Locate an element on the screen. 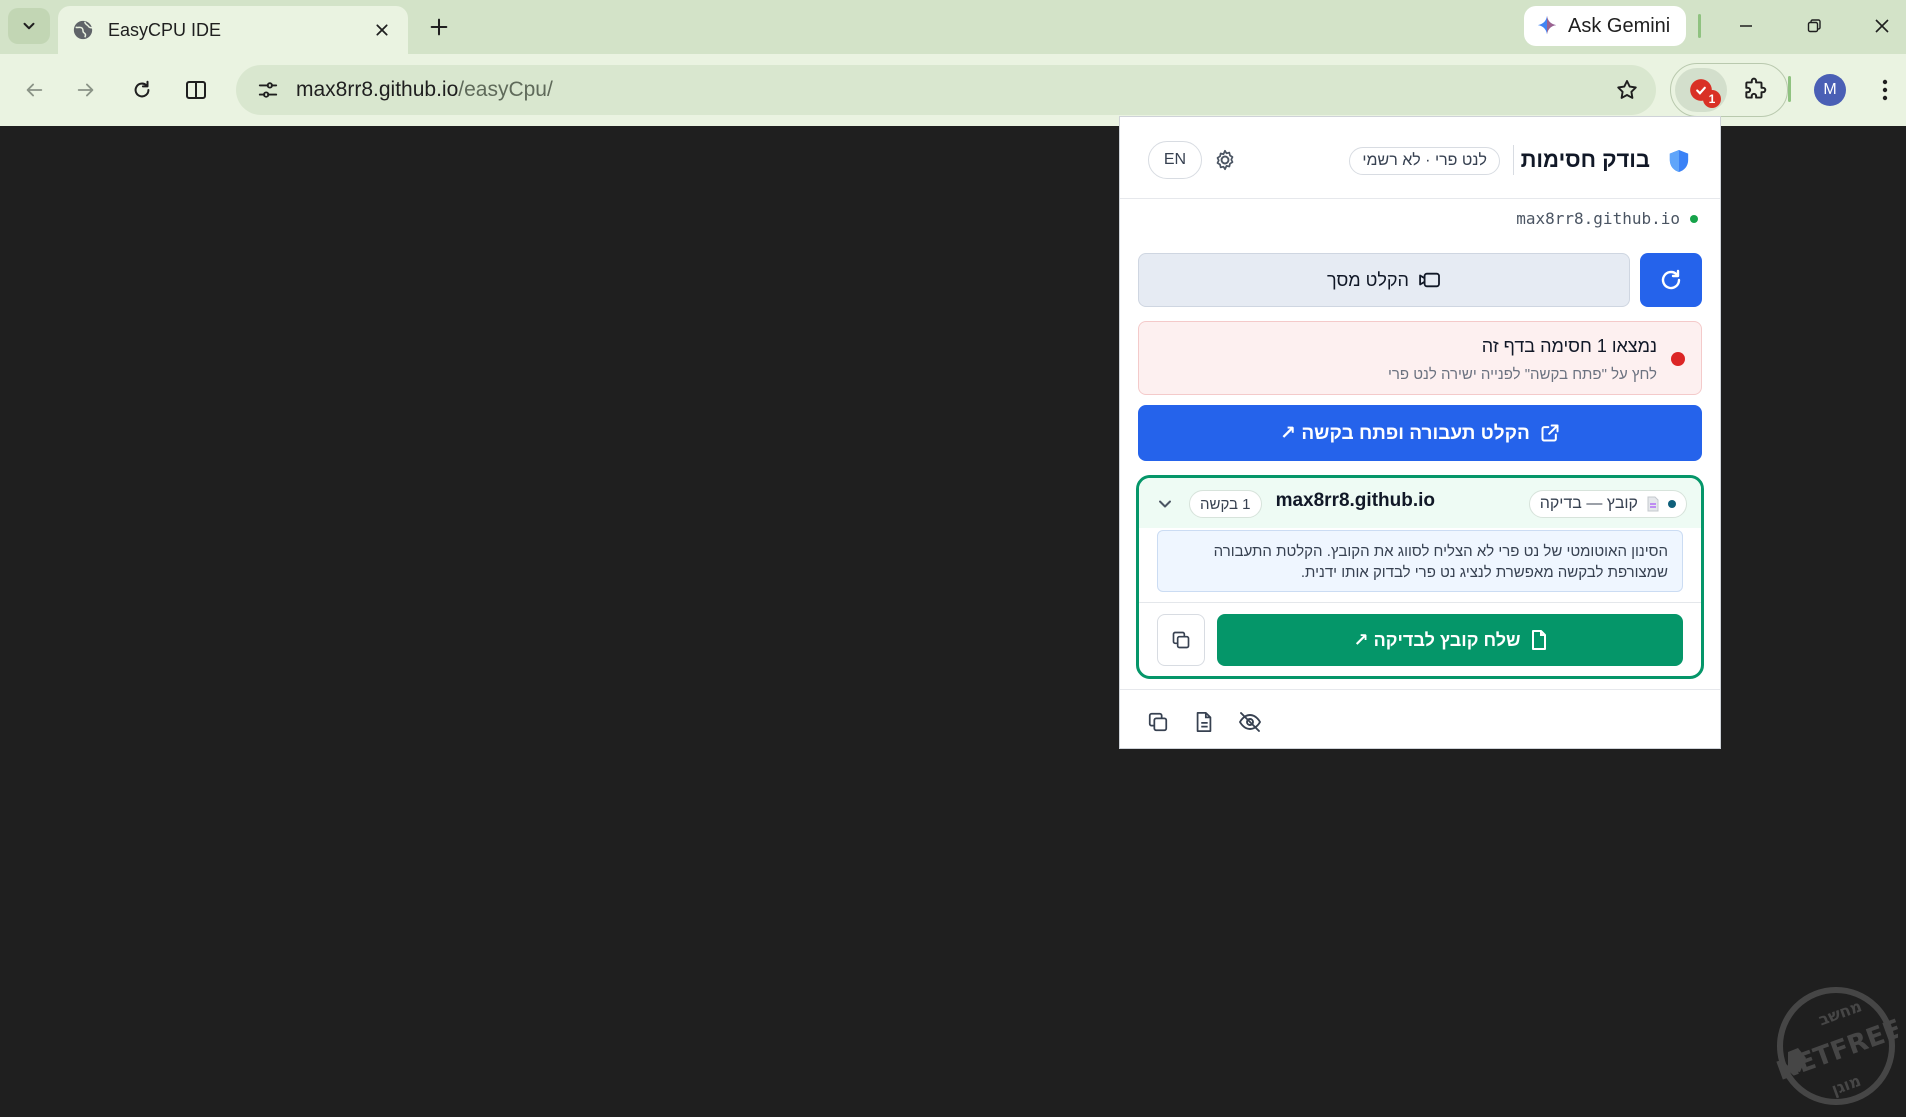 Image resolution: width=1906 pixels, height=1117 pixels. alert-dot is located at coordinates (1678, 359).